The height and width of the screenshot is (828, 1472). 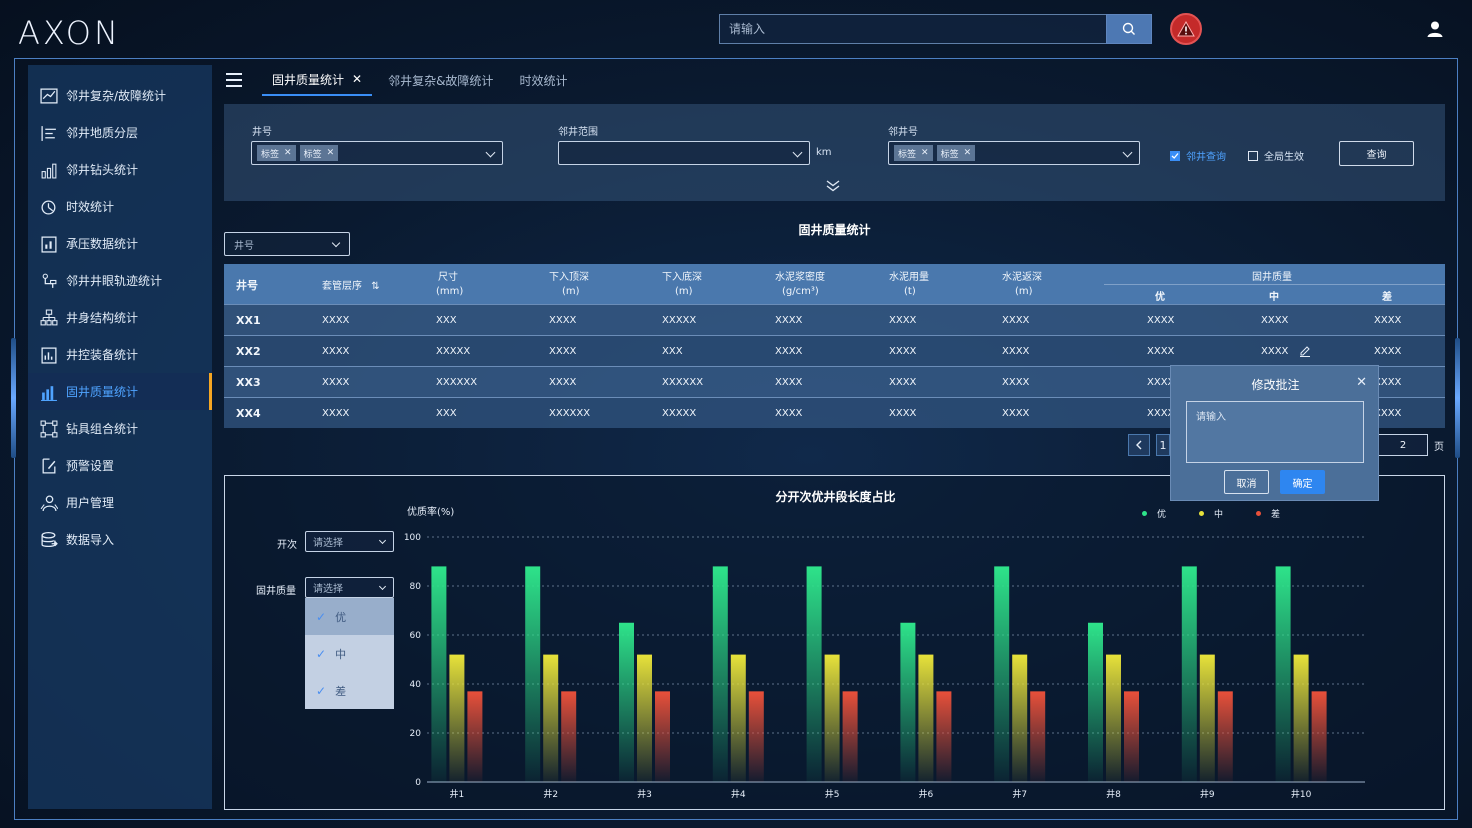 What do you see at coordinates (833, 186) in the screenshot?
I see `expand-chevron-icon` at bounding box center [833, 186].